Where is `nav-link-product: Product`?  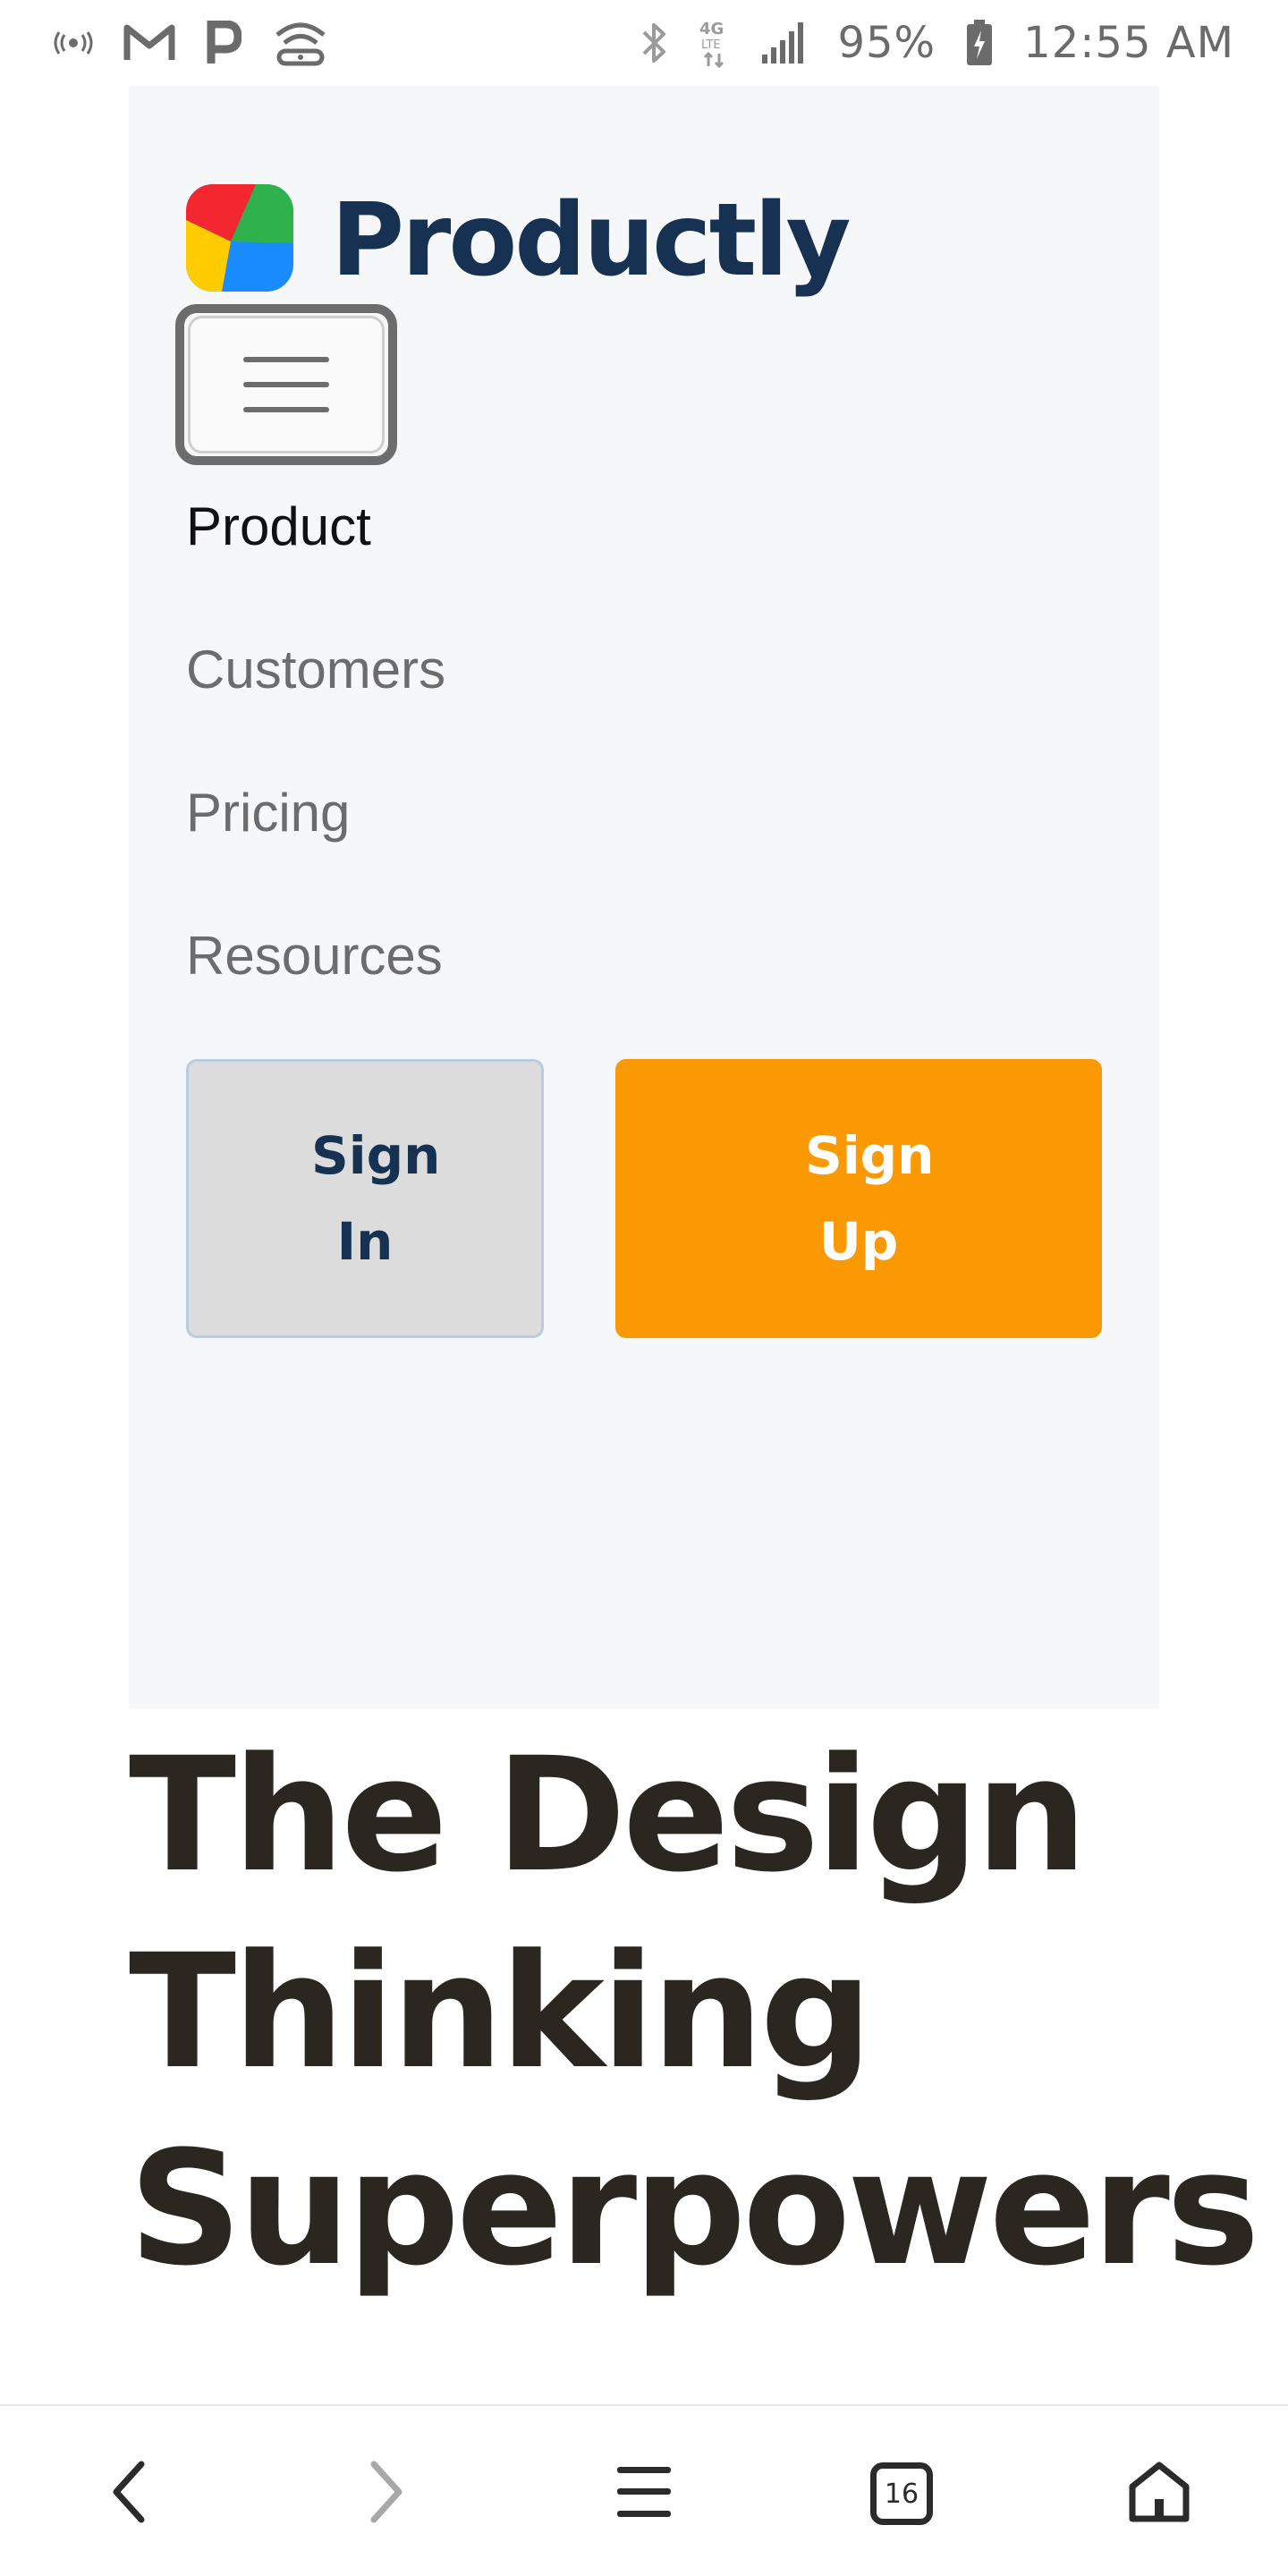
nav-link-product: Product is located at coordinates (278, 526).